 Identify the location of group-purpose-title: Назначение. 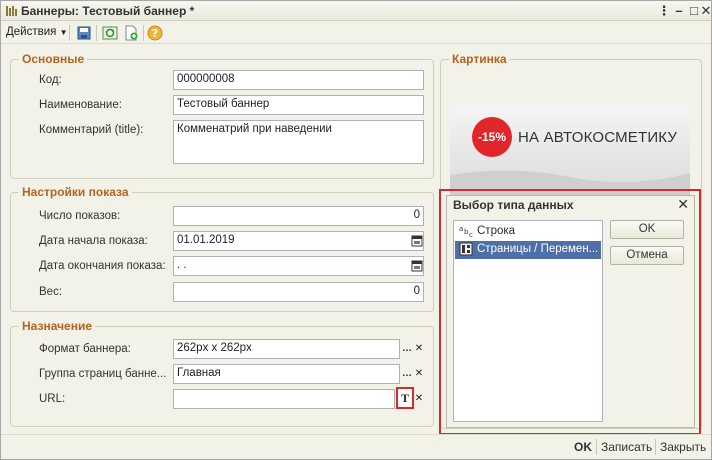
(57, 326).